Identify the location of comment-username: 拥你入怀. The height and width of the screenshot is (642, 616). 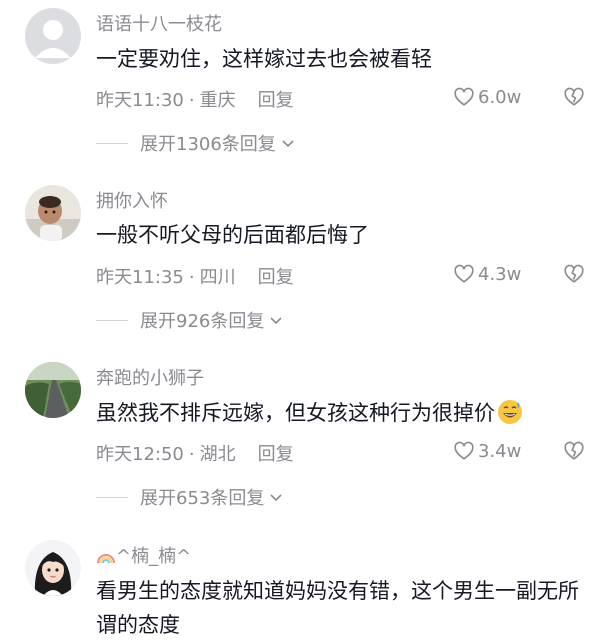
(132, 200).